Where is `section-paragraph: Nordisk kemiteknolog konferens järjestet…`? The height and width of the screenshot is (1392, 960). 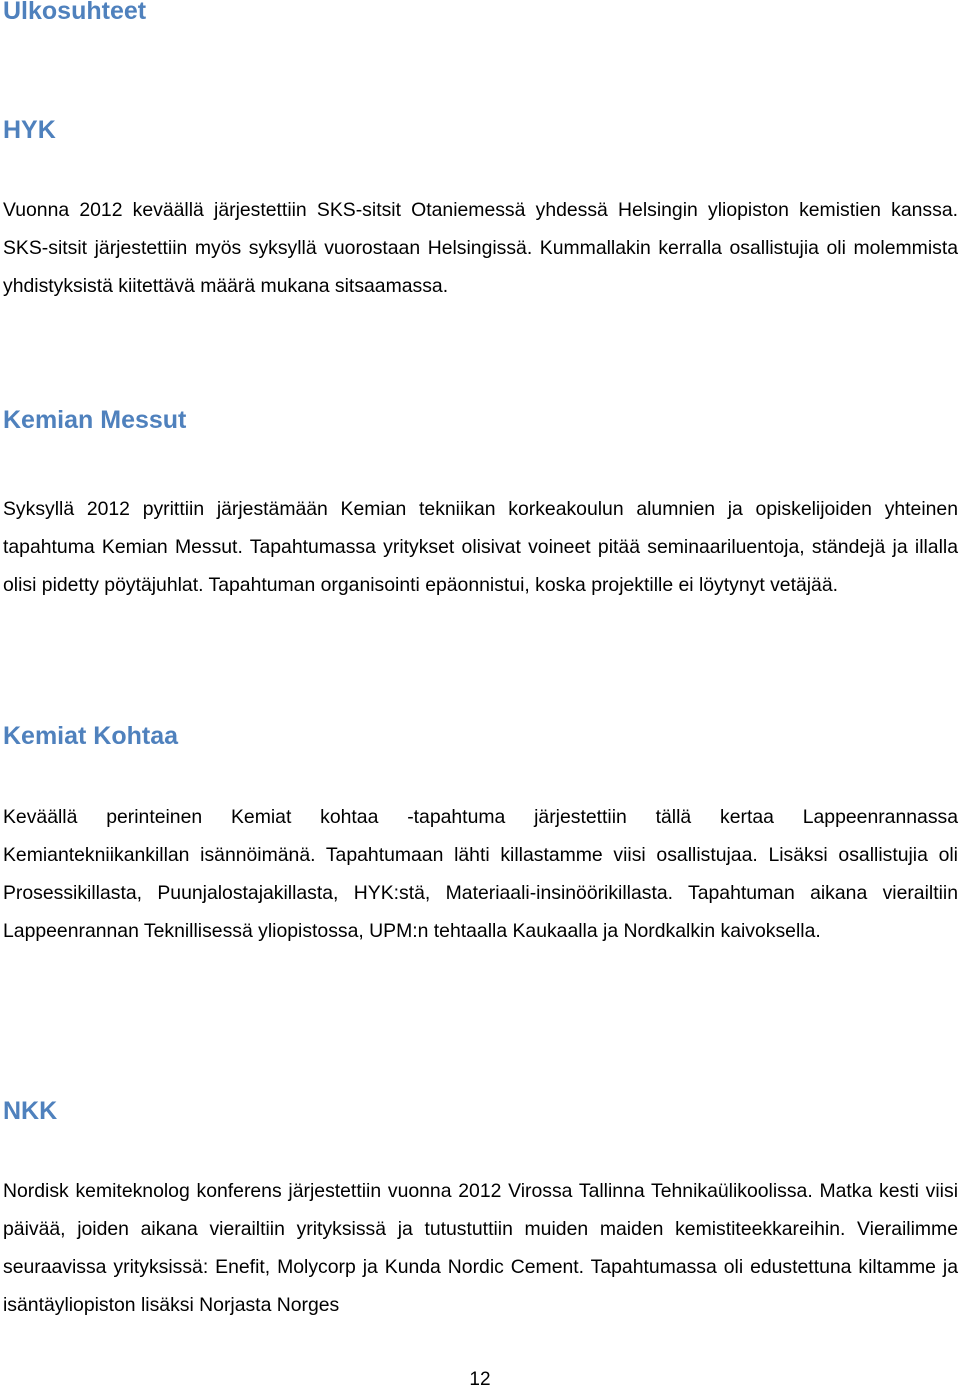
section-paragraph: Nordisk kemiteknolog konferens järjestet… is located at coordinates (480, 1248).